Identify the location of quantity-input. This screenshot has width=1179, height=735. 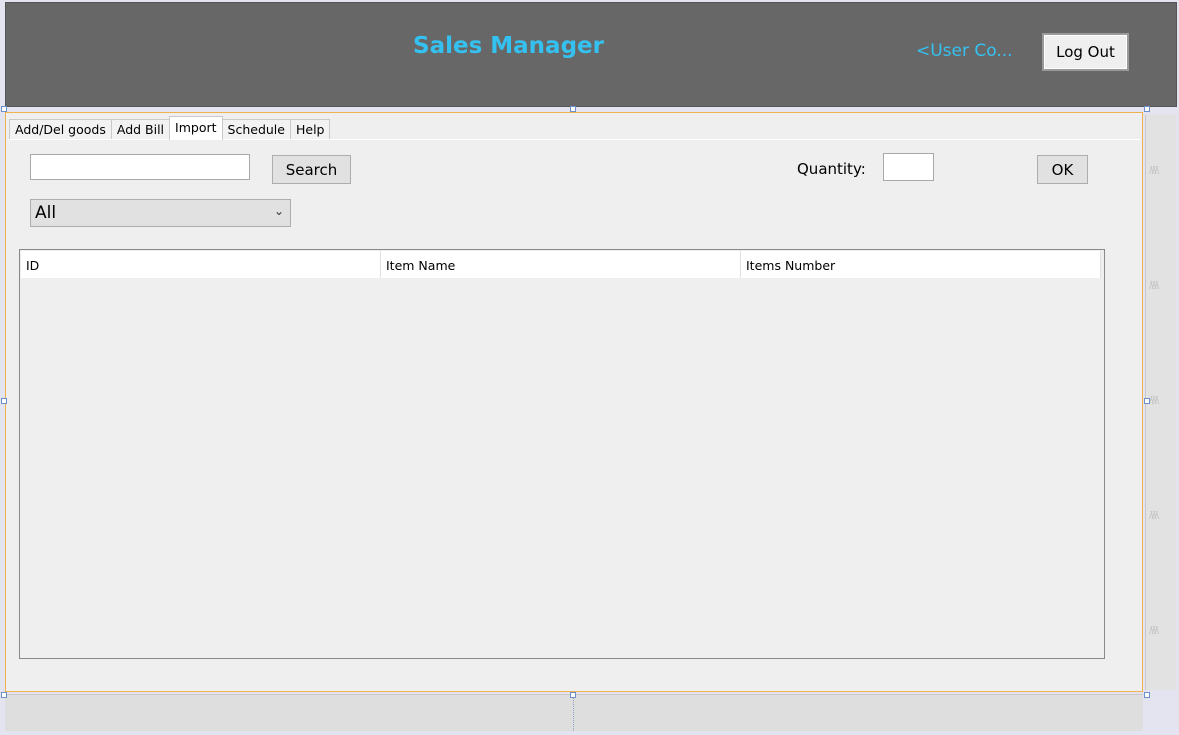
(908, 167).